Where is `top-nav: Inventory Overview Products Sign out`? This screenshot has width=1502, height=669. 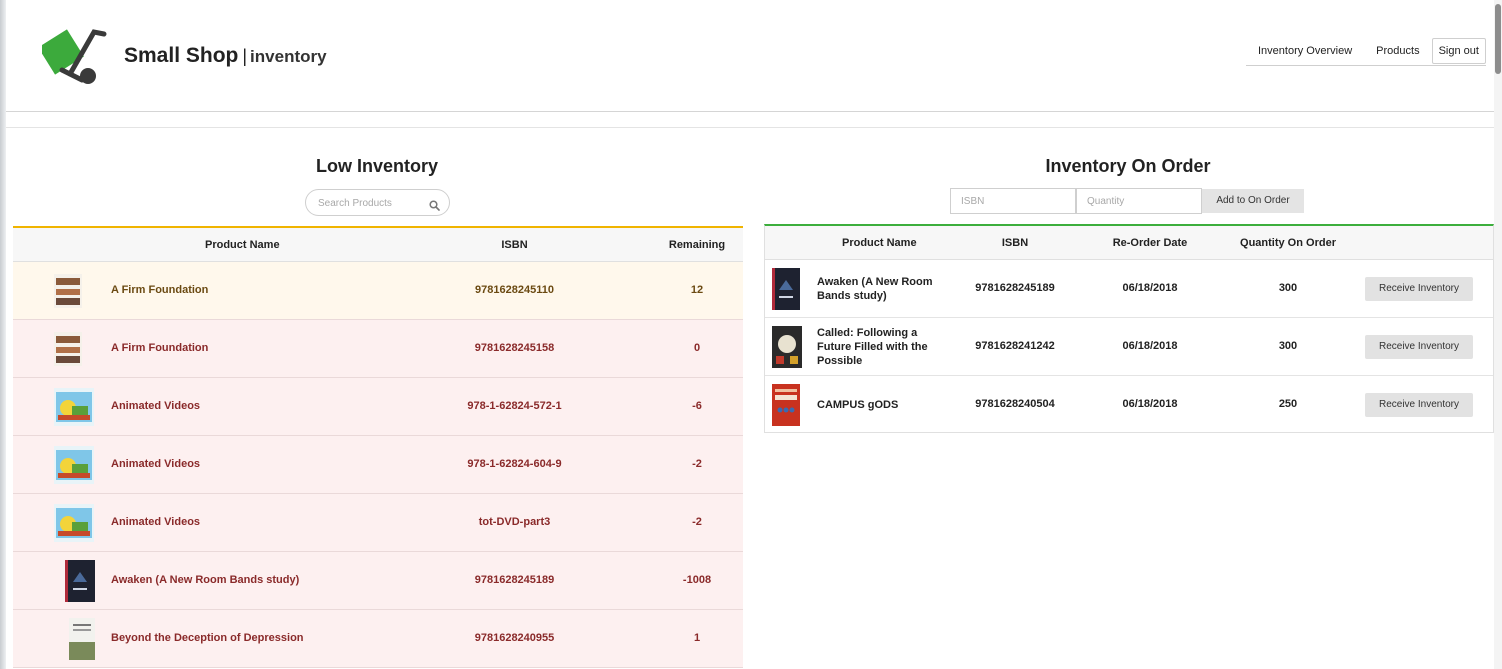 top-nav: Inventory Overview Products Sign out is located at coordinates (1366, 51).